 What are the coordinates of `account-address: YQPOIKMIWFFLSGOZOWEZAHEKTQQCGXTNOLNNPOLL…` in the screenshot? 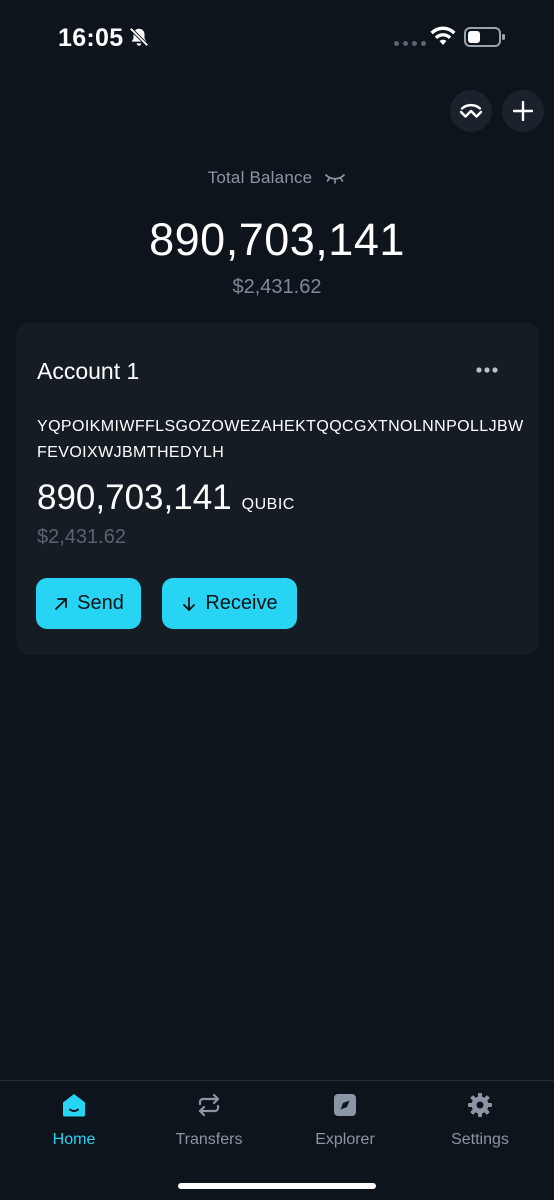 It's located at (282, 440).